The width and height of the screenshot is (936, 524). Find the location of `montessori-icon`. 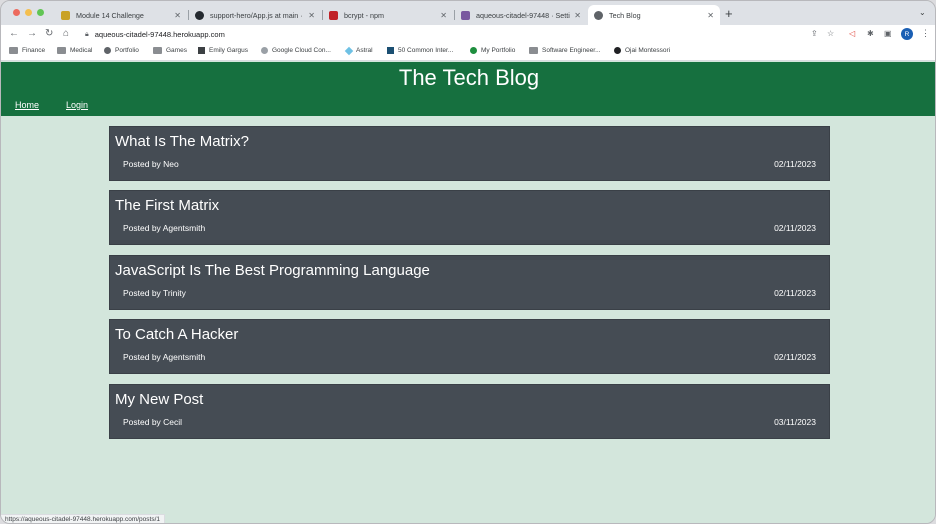

montessori-icon is located at coordinates (617, 50).